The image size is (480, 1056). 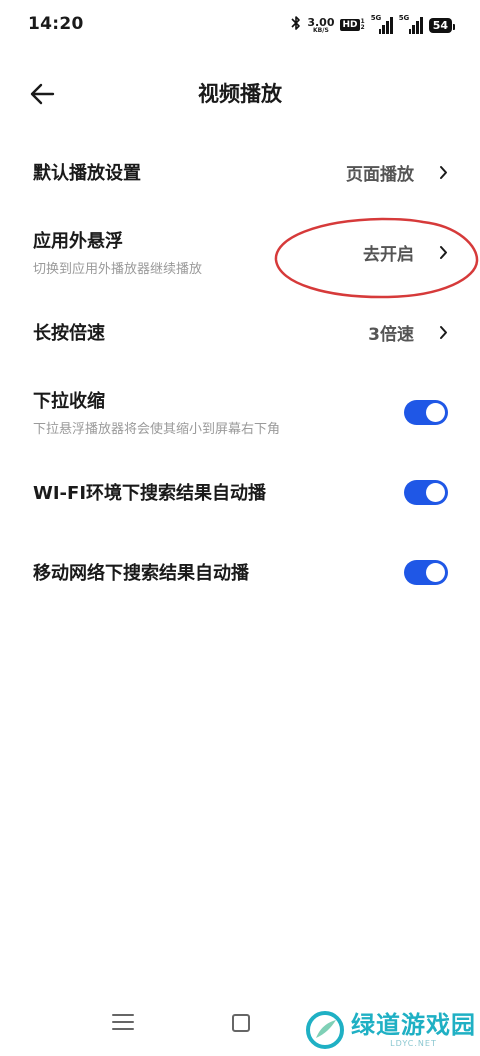 What do you see at coordinates (240, 252) in the screenshot?
I see `setting-floating: 应用外悬浮 切换到应用外播放器继续播放 去开启` at bounding box center [240, 252].